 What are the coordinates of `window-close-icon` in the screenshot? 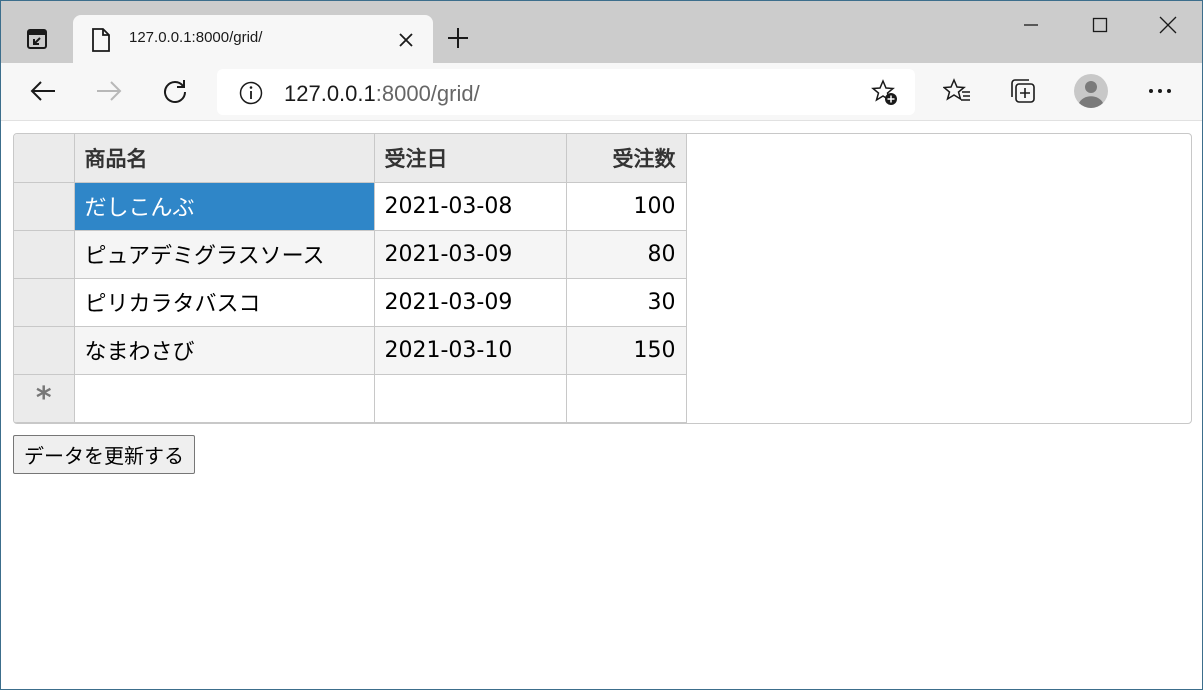 It's located at (1168, 25).